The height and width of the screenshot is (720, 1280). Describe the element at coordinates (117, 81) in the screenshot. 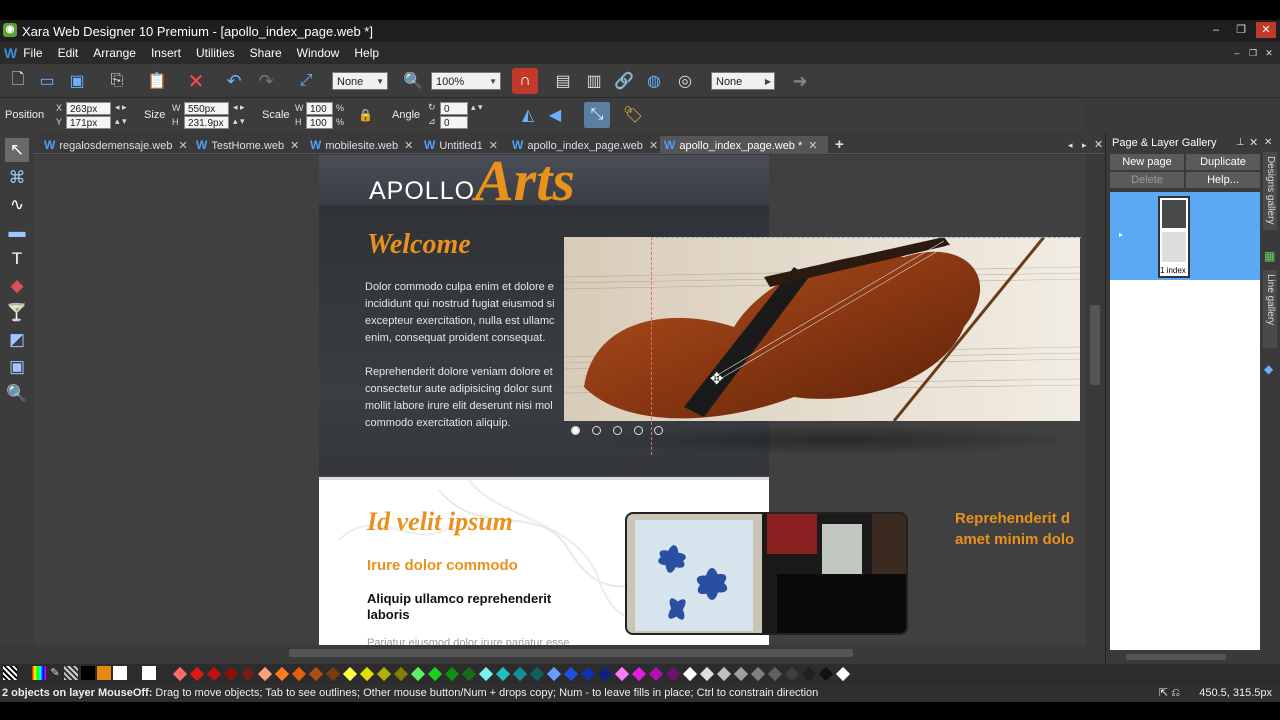

I see `copy-icon: ⎘` at that location.